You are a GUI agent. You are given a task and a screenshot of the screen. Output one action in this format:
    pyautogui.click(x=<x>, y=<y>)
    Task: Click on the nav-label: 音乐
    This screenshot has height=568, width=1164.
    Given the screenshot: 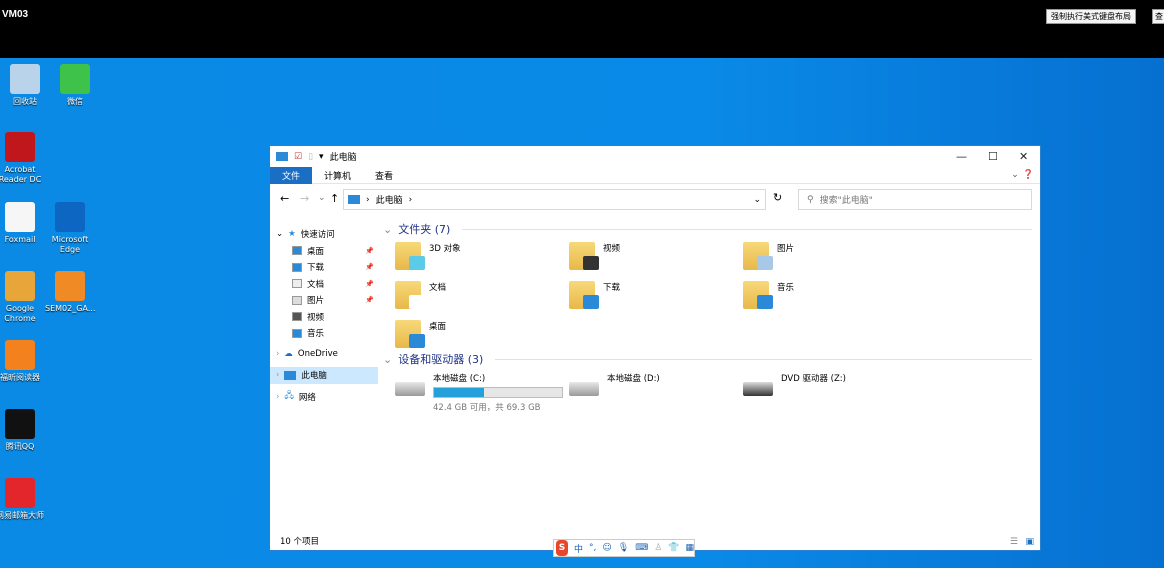 What is the action you would take?
    pyautogui.click(x=316, y=334)
    